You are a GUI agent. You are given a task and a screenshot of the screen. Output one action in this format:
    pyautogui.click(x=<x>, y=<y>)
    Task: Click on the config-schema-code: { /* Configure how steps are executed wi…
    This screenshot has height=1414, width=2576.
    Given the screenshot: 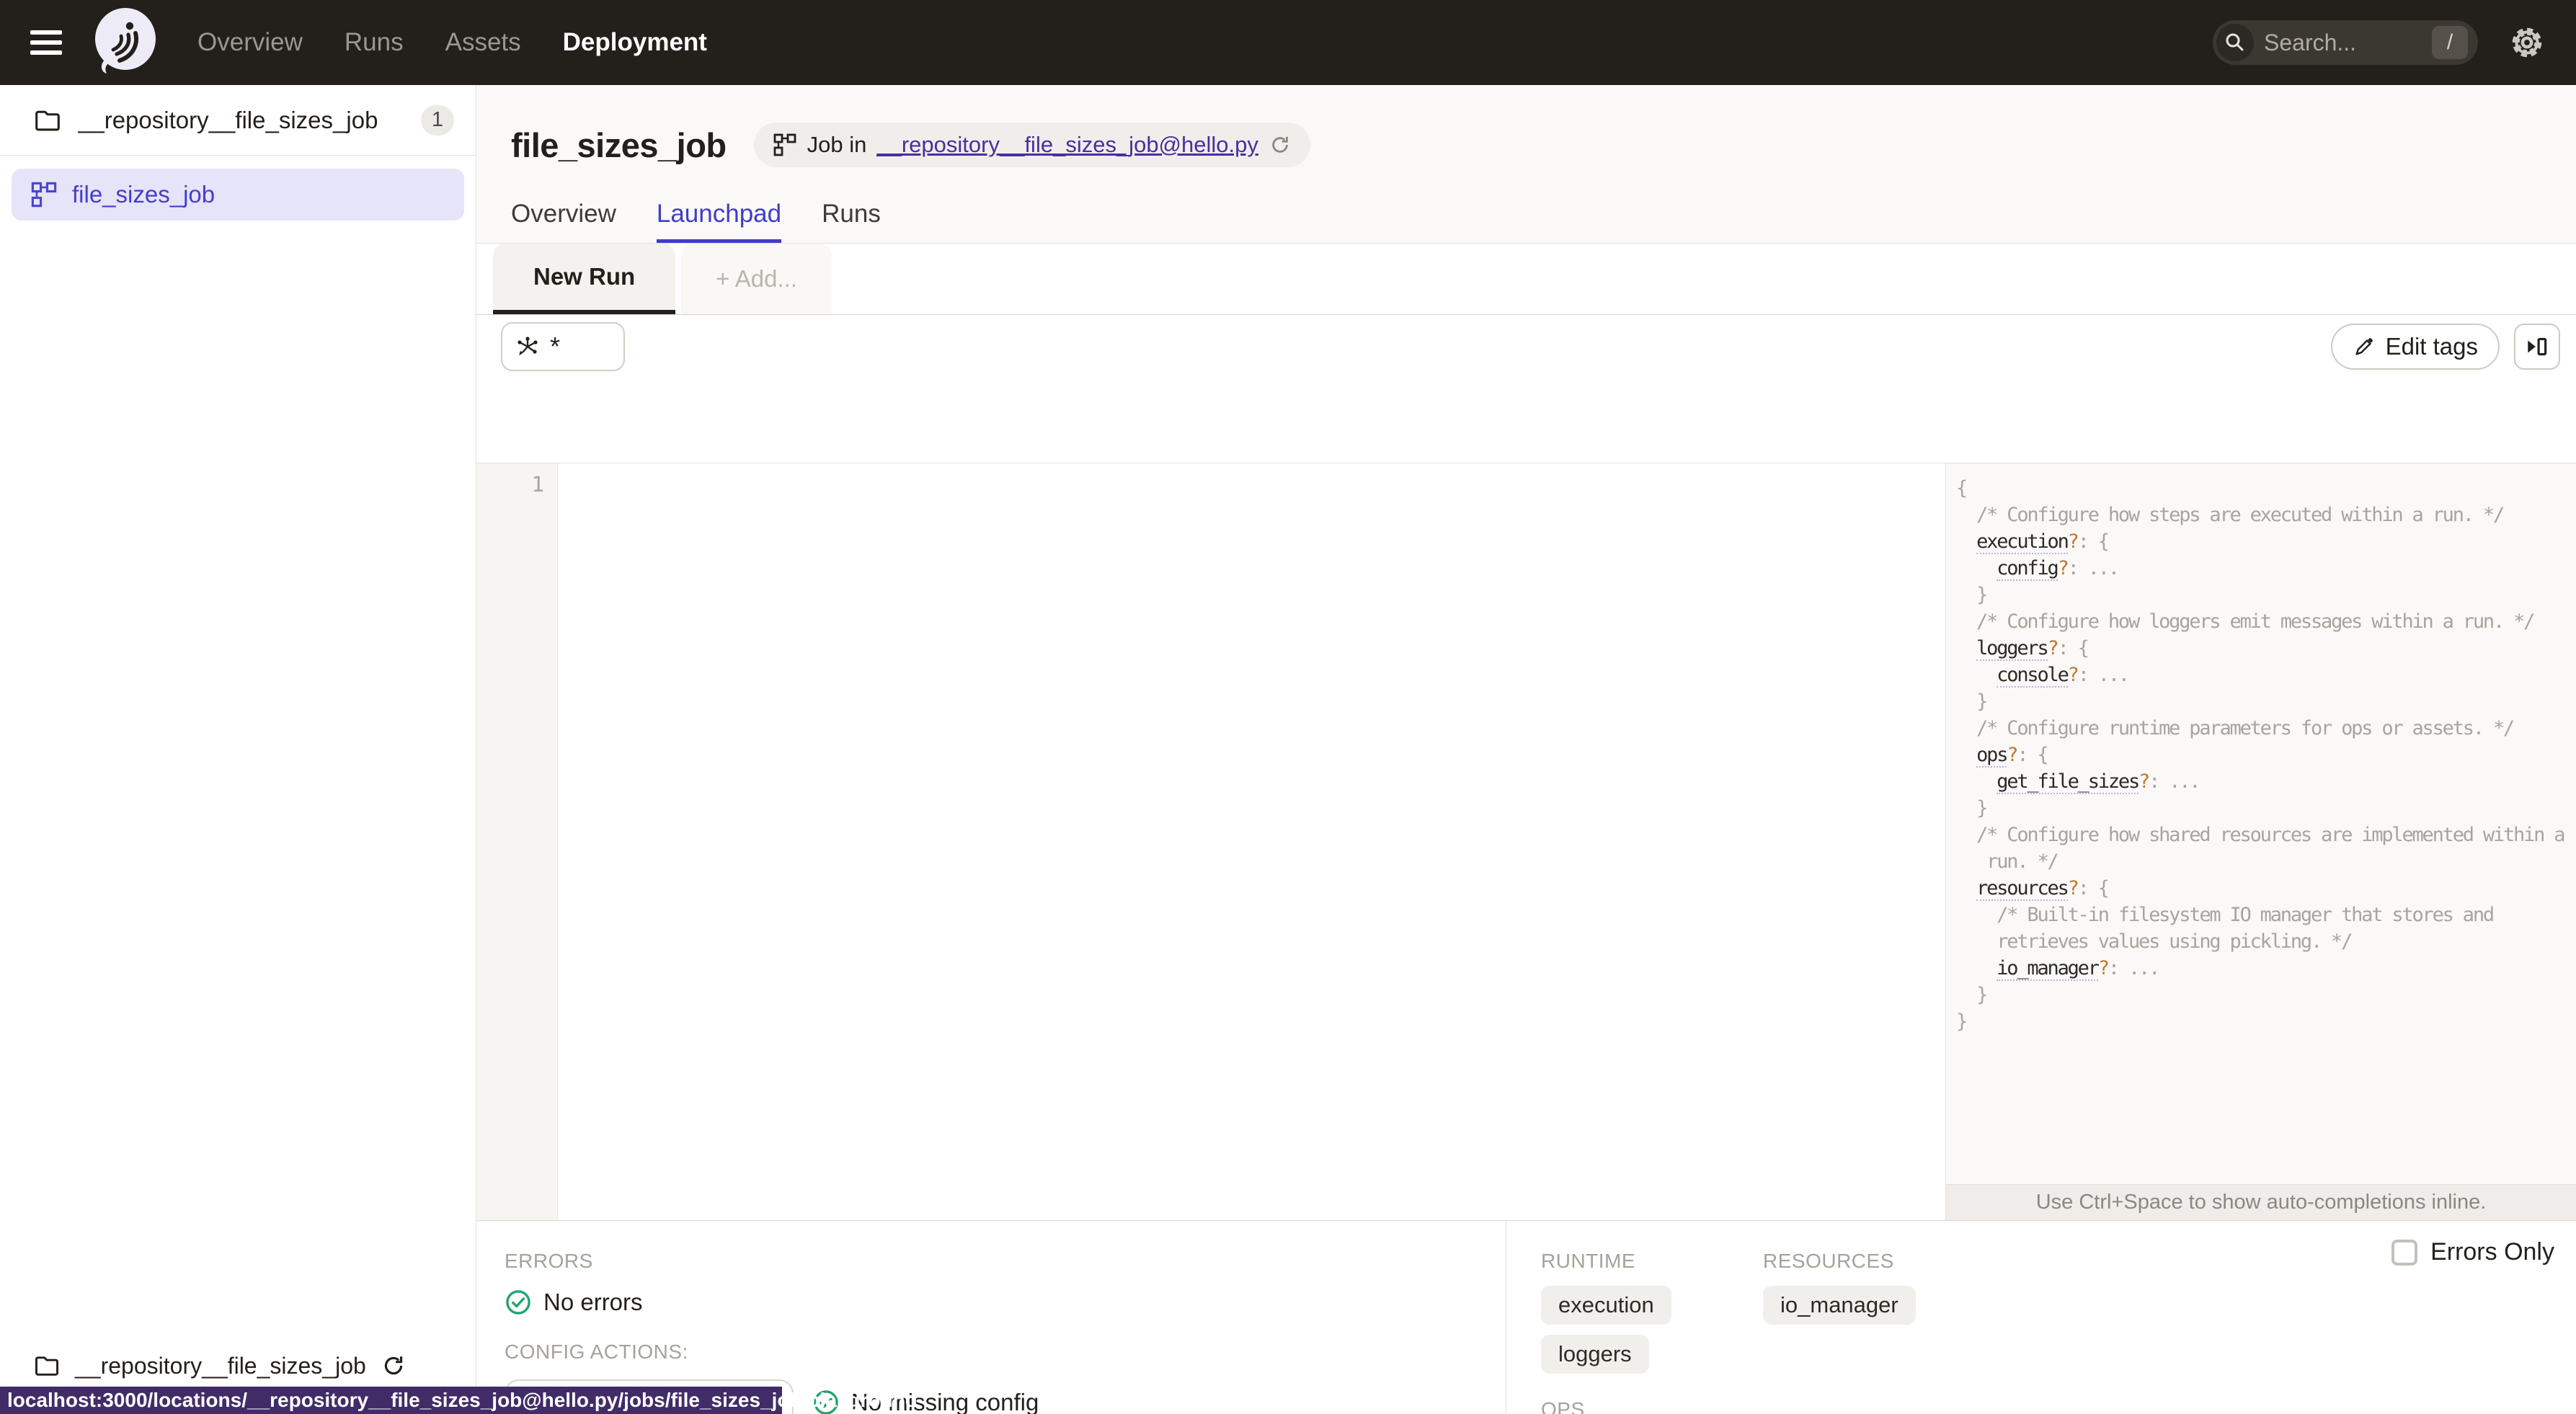 What is the action you would take?
    pyautogui.click(x=2261, y=755)
    